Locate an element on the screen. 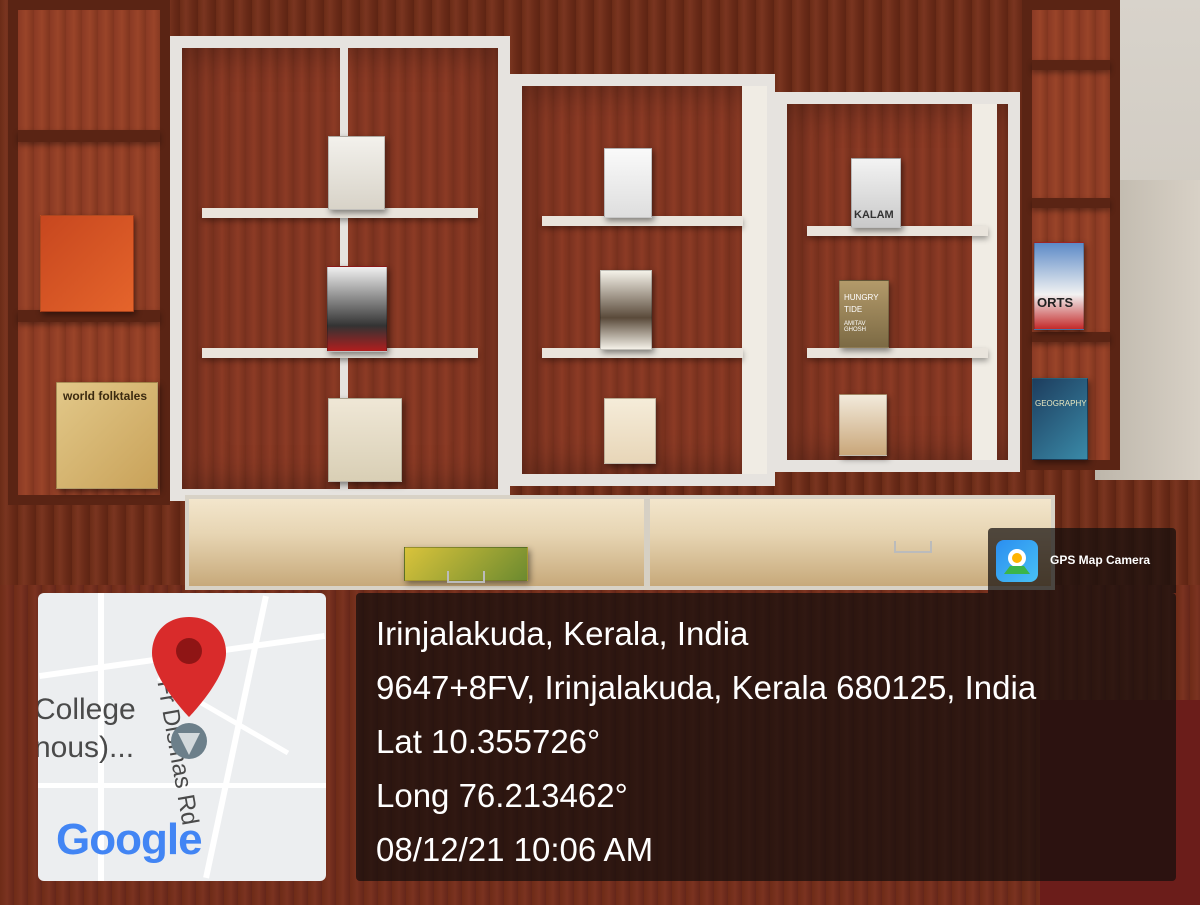  book-author: AMITAV GHOSH is located at coordinates (855, 327).